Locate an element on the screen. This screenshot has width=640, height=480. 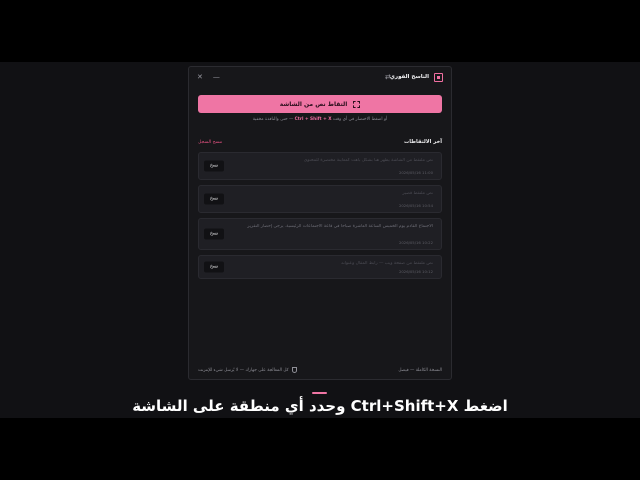
history-item-time: 2026/05/16 10:22 is located at coordinates (415, 242).